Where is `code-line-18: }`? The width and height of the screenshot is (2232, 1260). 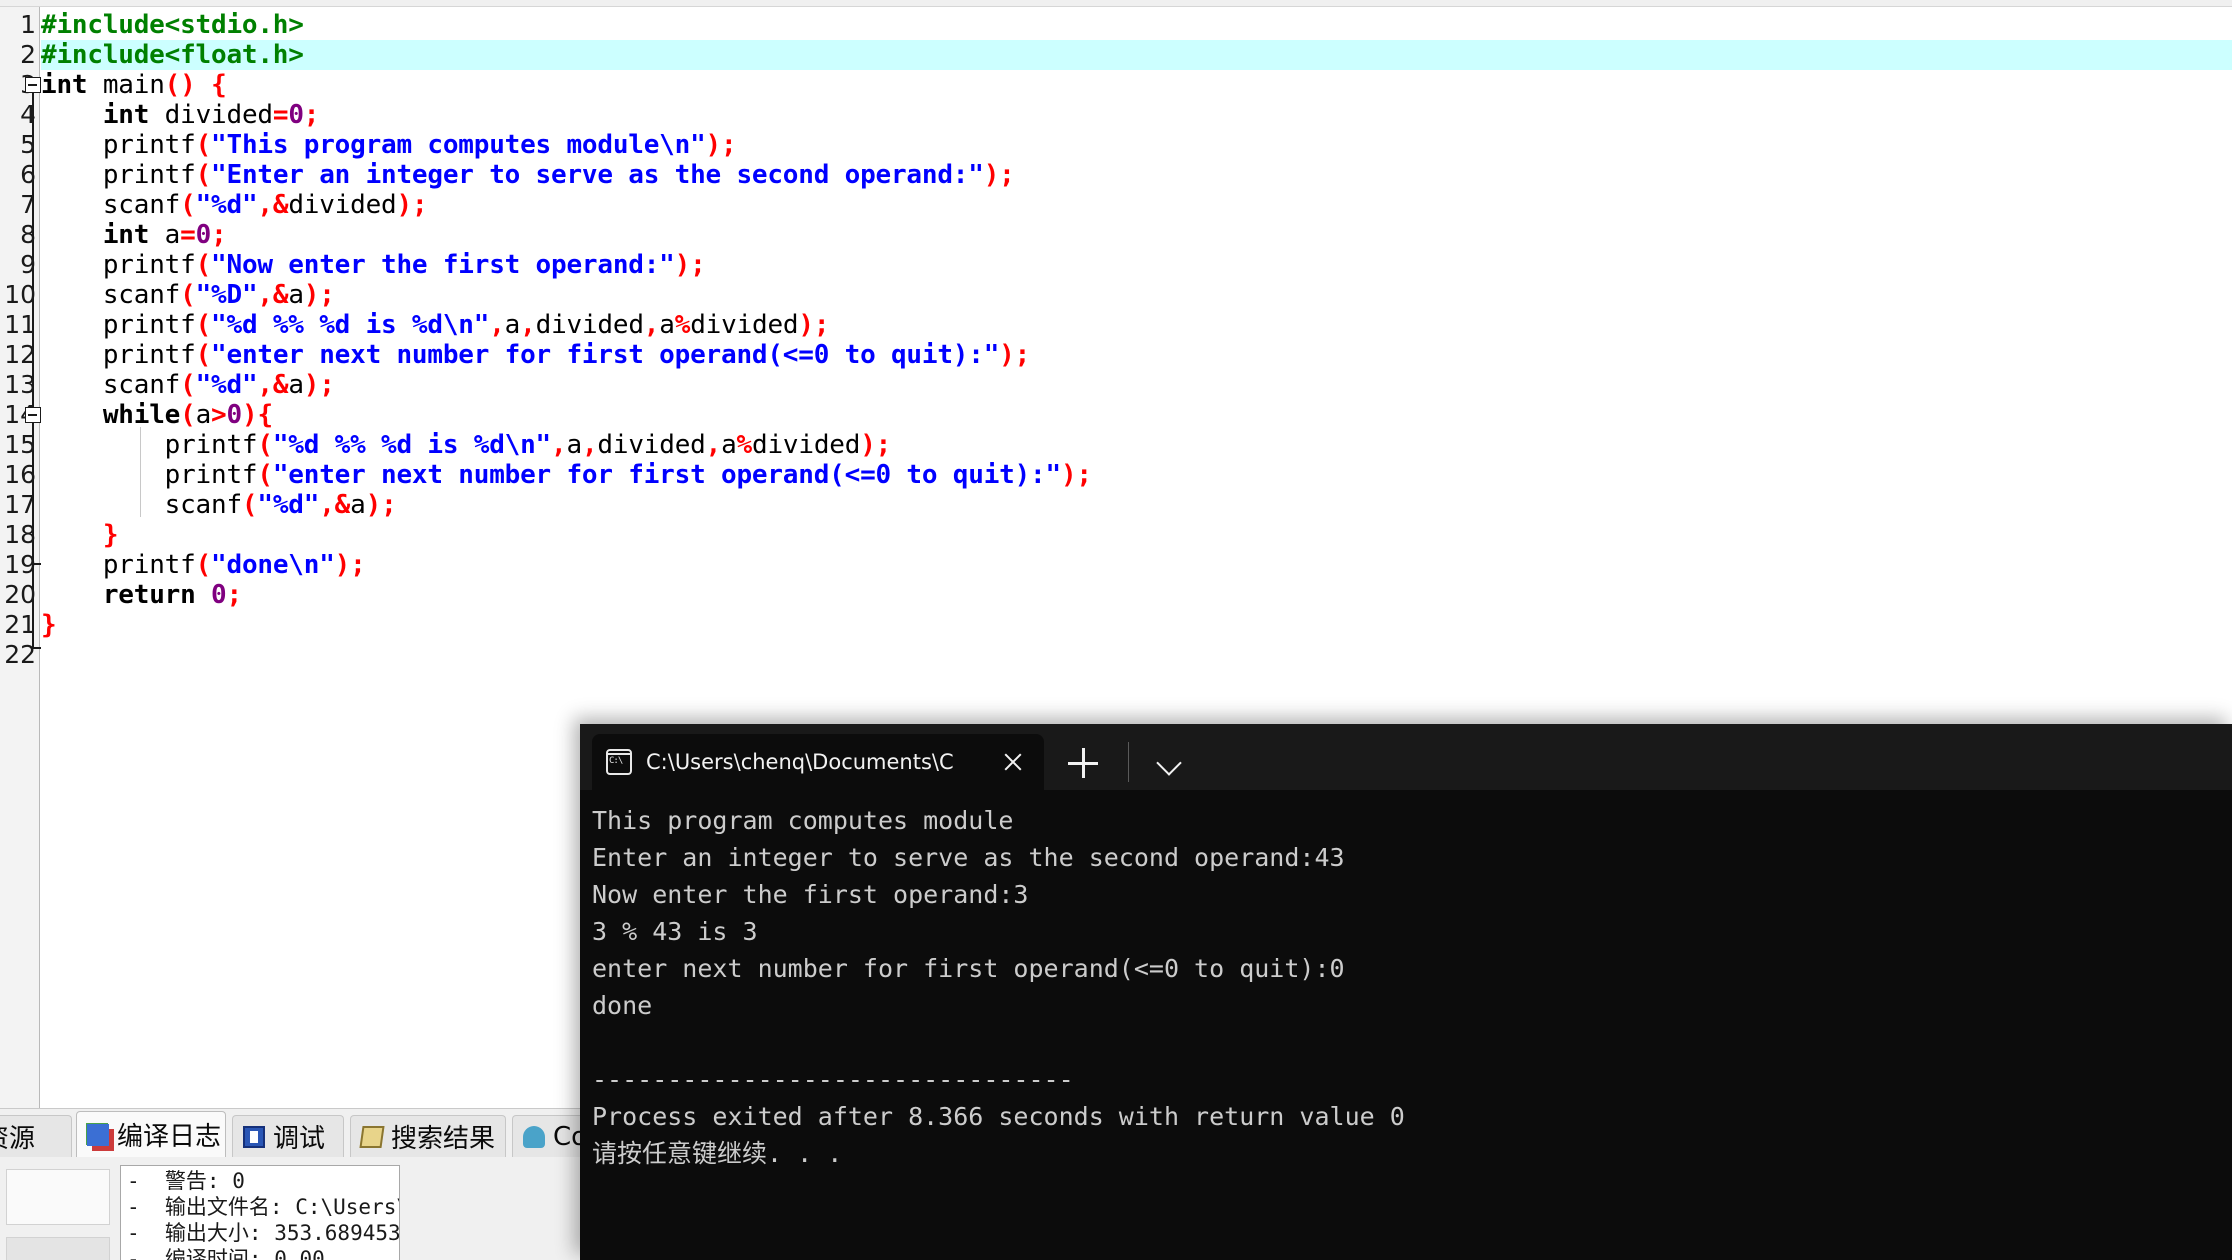 code-line-18: } is located at coordinates (110, 535).